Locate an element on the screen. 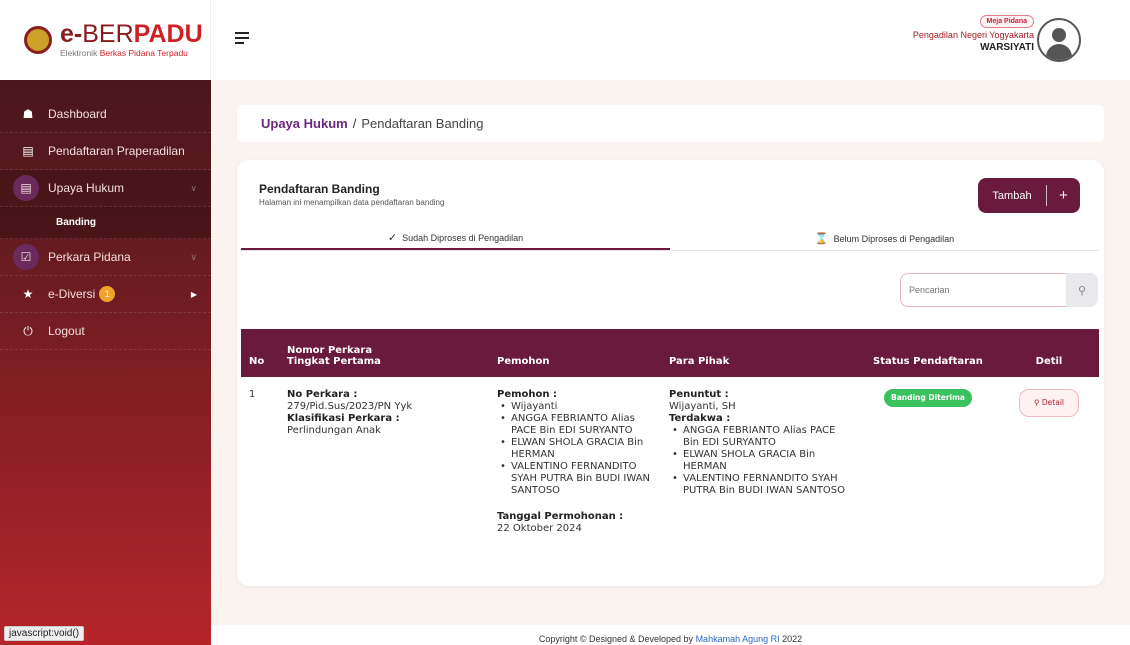  sidebar-item-upaya-hukum: ▤ Upaya Hukum ∨ is located at coordinates (105, 188).